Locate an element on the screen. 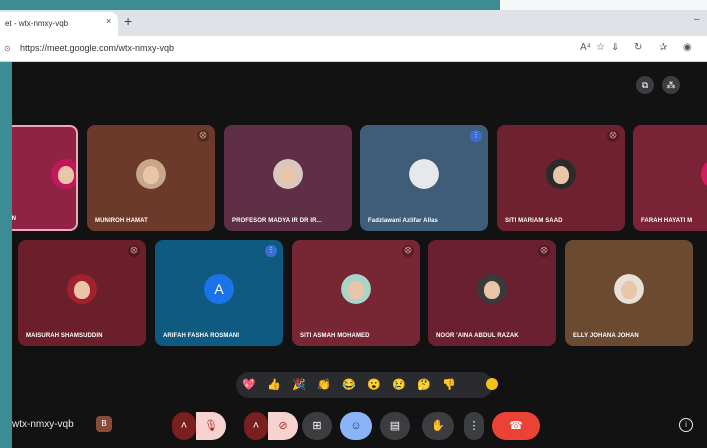 The height and width of the screenshot is (448, 707). end-call-button: ☎ is located at coordinates (516, 426).